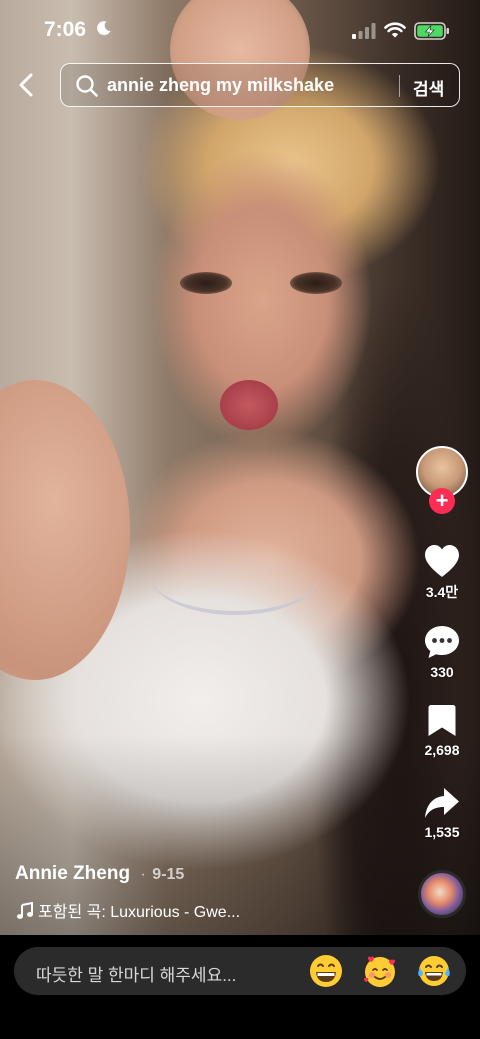 The width and height of the screenshot is (480, 1039). Describe the element at coordinates (442, 592) in the screenshot. I see `like-count: 3.4만` at that location.